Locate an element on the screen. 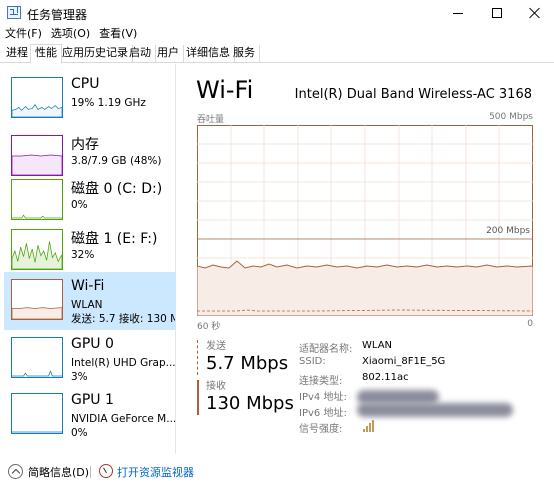 The image size is (554, 493). gpu-1-thumbnail-graph is located at coordinates (37, 413).